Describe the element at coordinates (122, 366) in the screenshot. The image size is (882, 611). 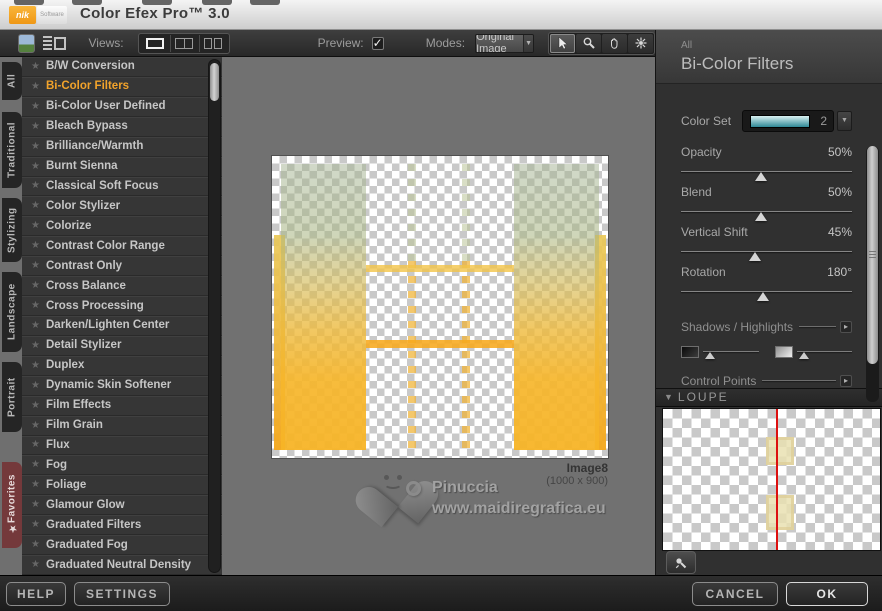
I see `filter-list-item: ★ Duplex` at that location.